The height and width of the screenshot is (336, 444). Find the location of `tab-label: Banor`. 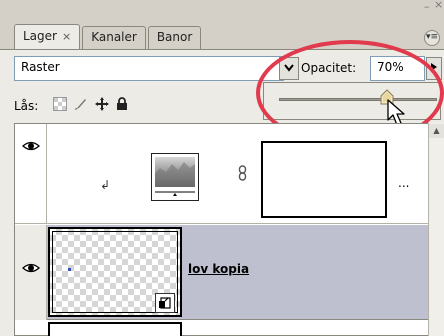

tab-label: Banor is located at coordinates (174, 37).